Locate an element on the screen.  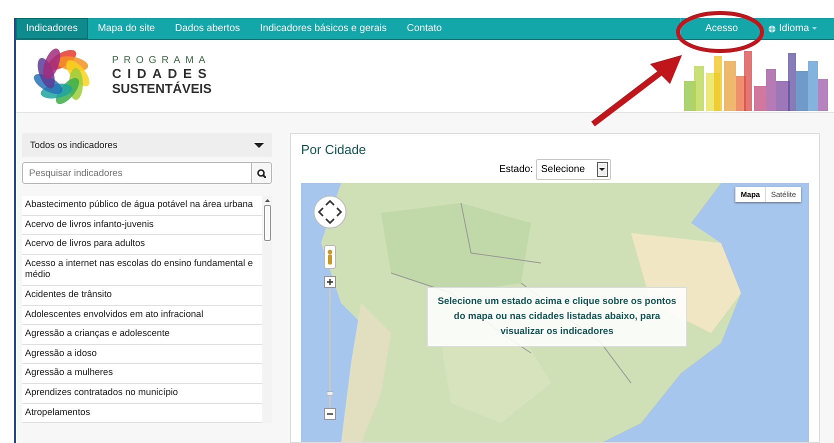
pan-control is located at coordinates (330, 212).